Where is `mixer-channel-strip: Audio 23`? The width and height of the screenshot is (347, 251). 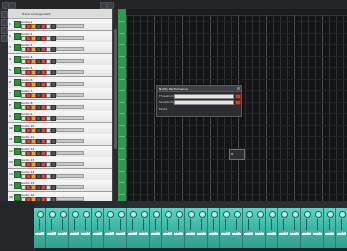
mixer-channel-strip: Audio 23 is located at coordinates (295, 228).